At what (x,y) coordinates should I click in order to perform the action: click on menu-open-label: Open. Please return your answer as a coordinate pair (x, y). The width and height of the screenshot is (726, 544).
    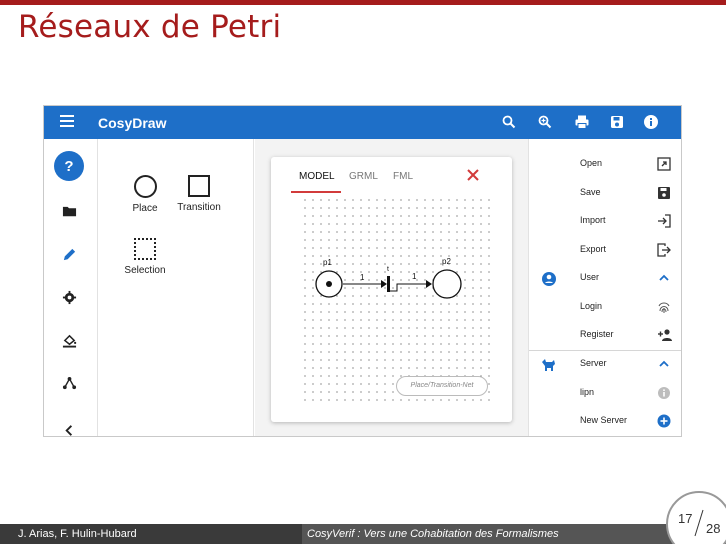
    Looking at the image, I should click on (591, 163).